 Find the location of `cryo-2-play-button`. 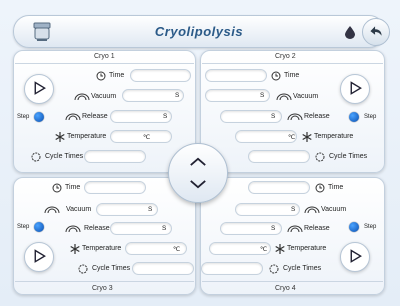

cryo-2-play-button is located at coordinates (355, 89).